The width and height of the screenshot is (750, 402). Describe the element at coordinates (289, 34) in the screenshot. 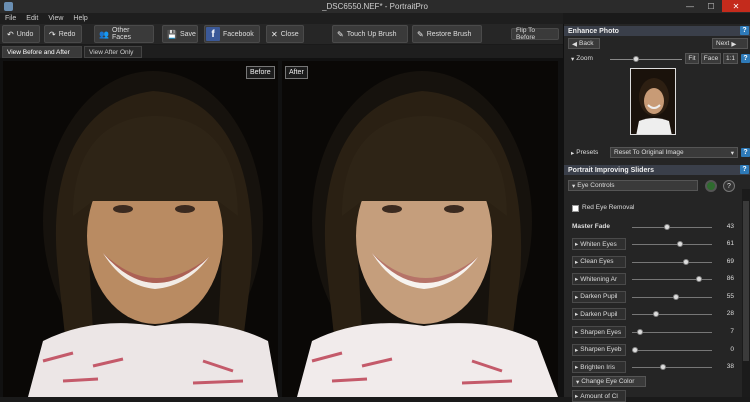

I see `close-label: Close` at that location.